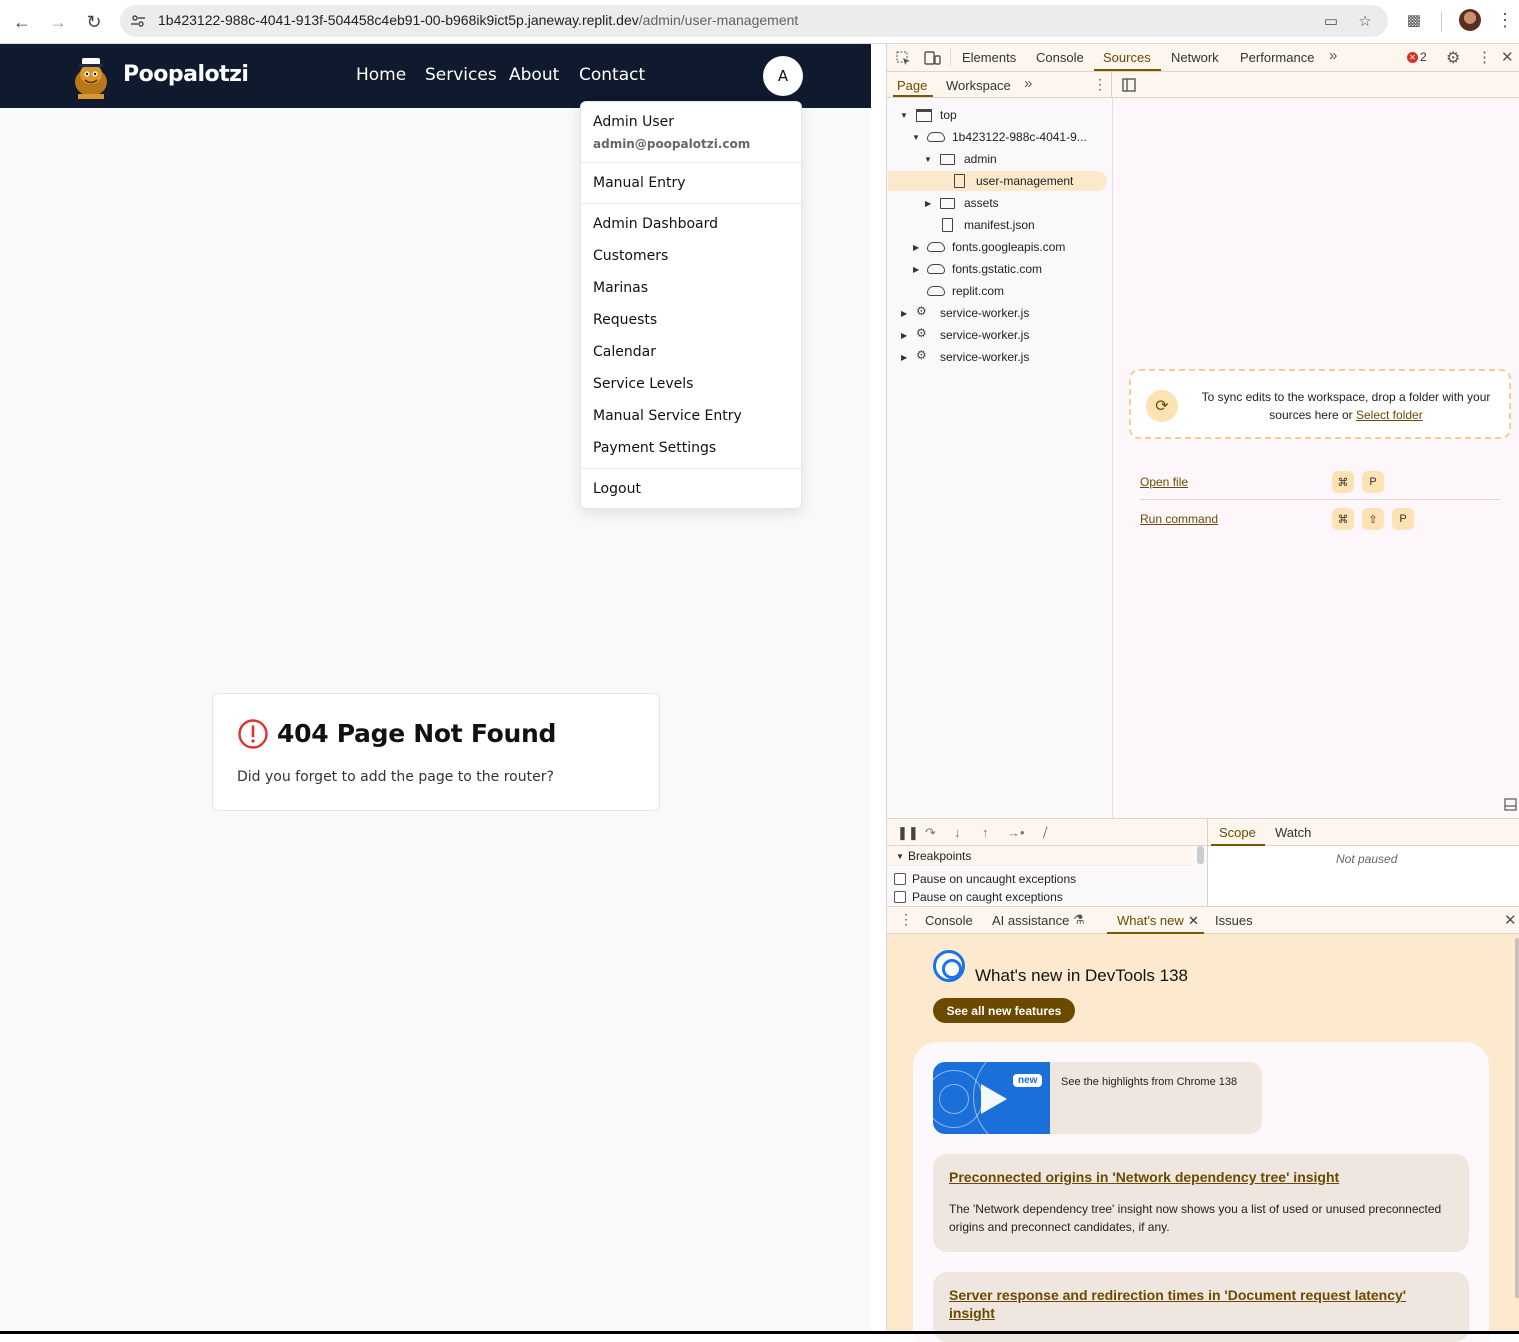  What do you see at coordinates (1024, 181) in the screenshot?
I see `tree-item-user-management: user-management` at bounding box center [1024, 181].